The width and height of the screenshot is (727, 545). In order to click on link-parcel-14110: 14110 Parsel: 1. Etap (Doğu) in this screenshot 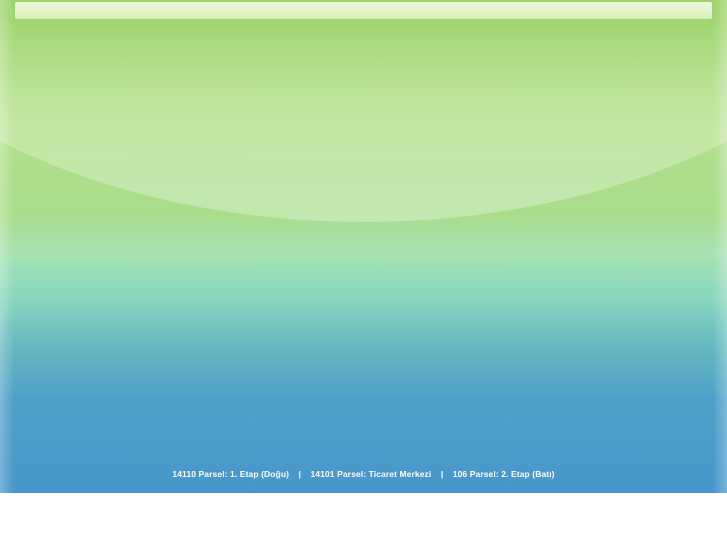, I will do `click(230, 474)`.